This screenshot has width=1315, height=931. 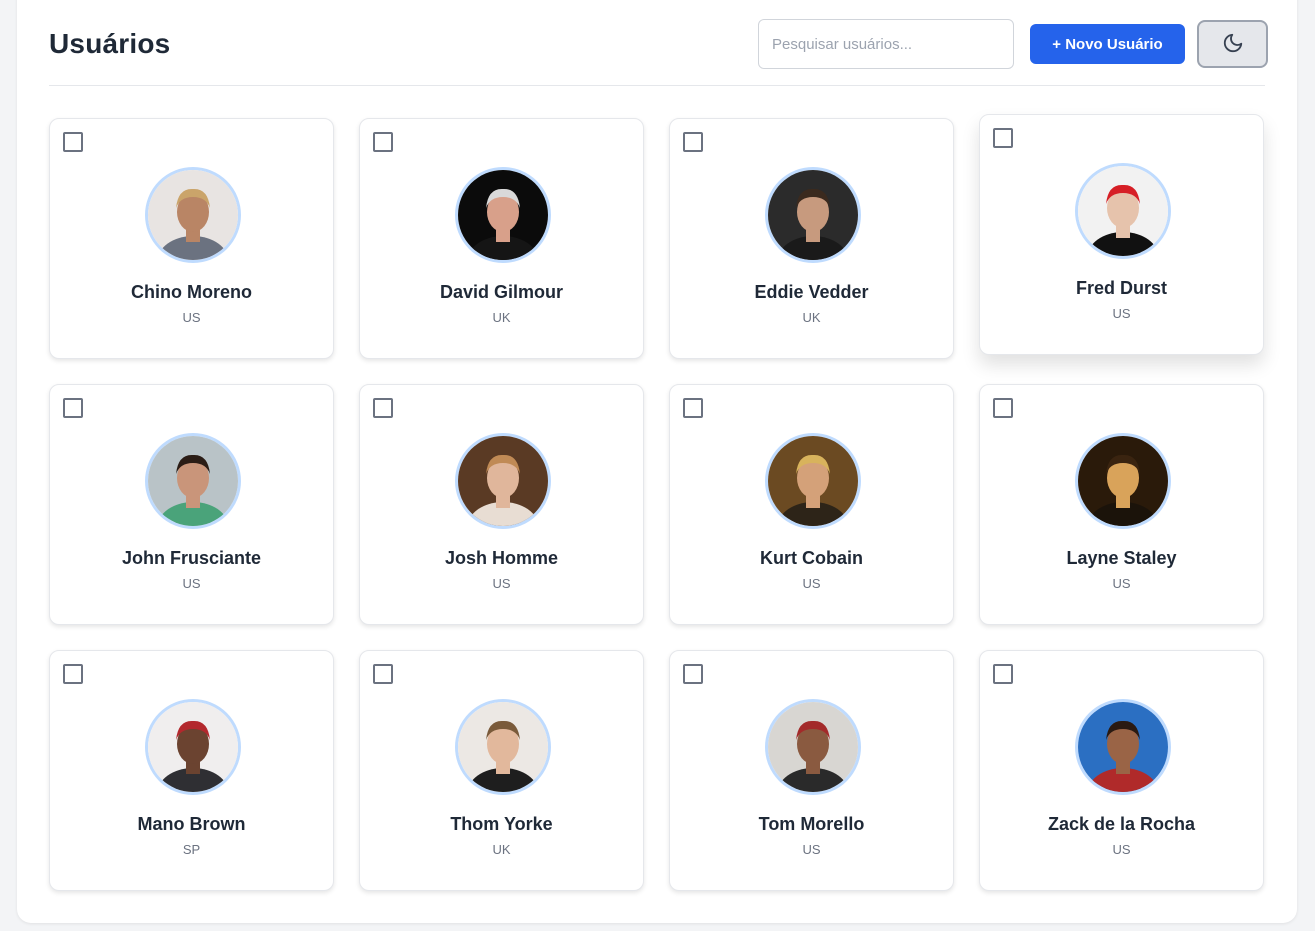 What do you see at coordinates (811, 824) in the screenshot?
I see `user-name: Tom Morello` at bounding box center [811, 824].